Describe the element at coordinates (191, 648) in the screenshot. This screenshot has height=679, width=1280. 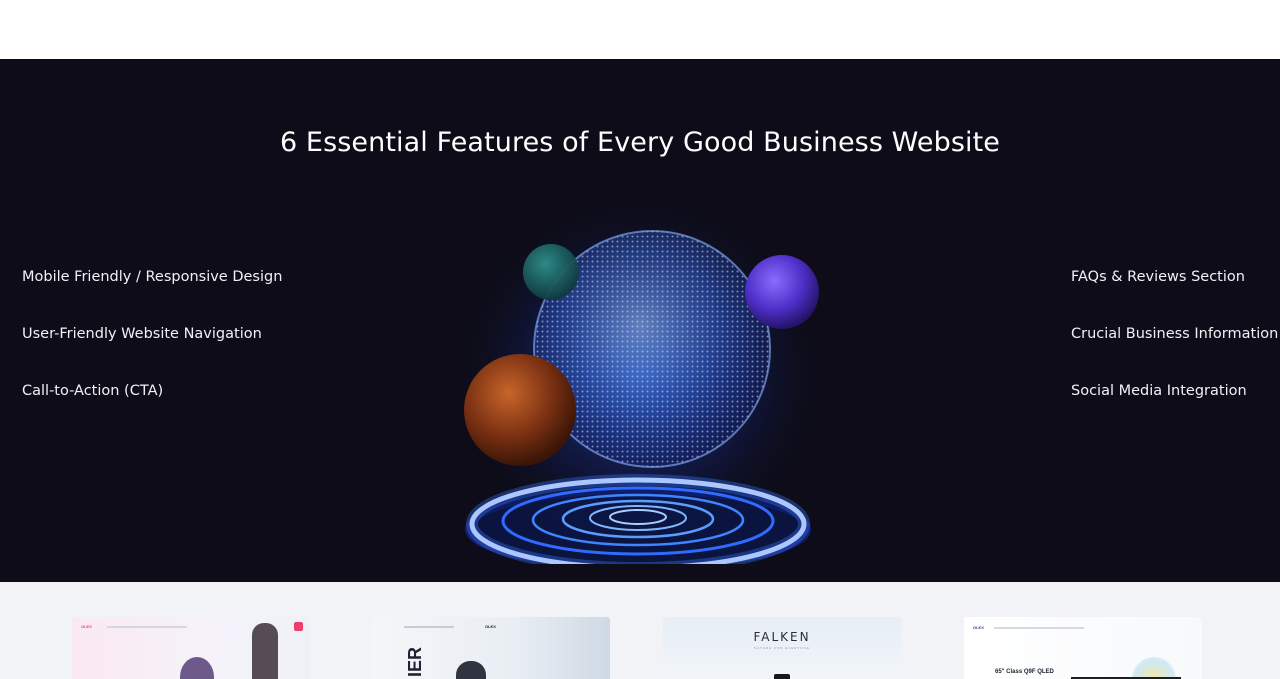
I see `website-thumbnail: OLEX` at that location.